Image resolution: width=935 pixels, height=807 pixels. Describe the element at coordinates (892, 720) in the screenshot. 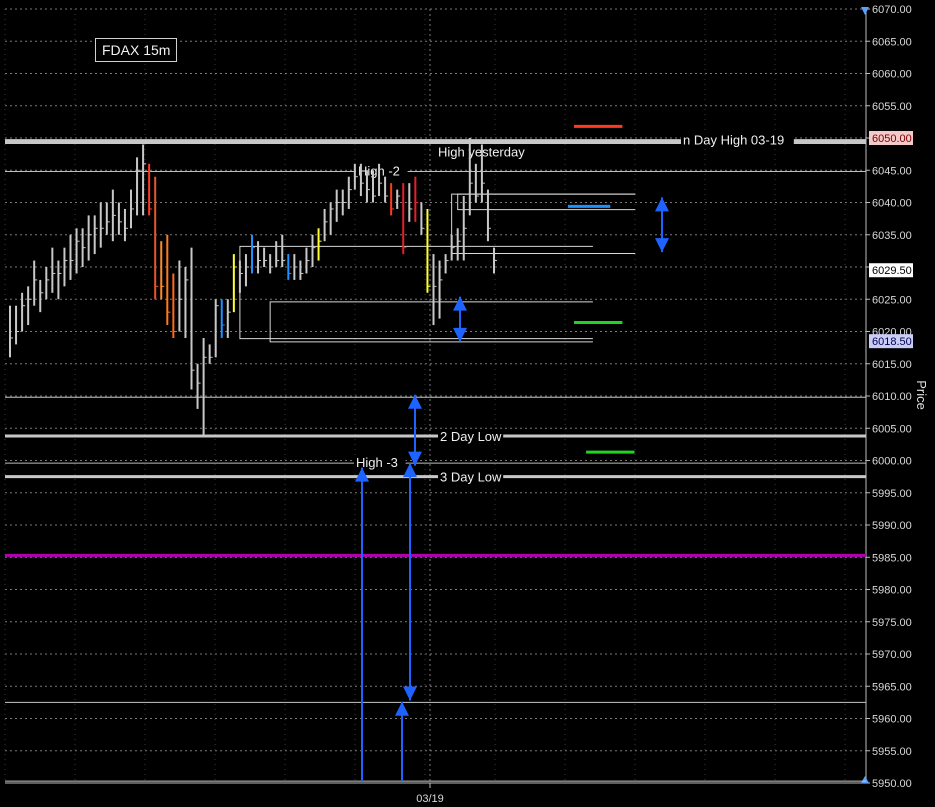

I see `y-tick-label: 5960.00` at that location.